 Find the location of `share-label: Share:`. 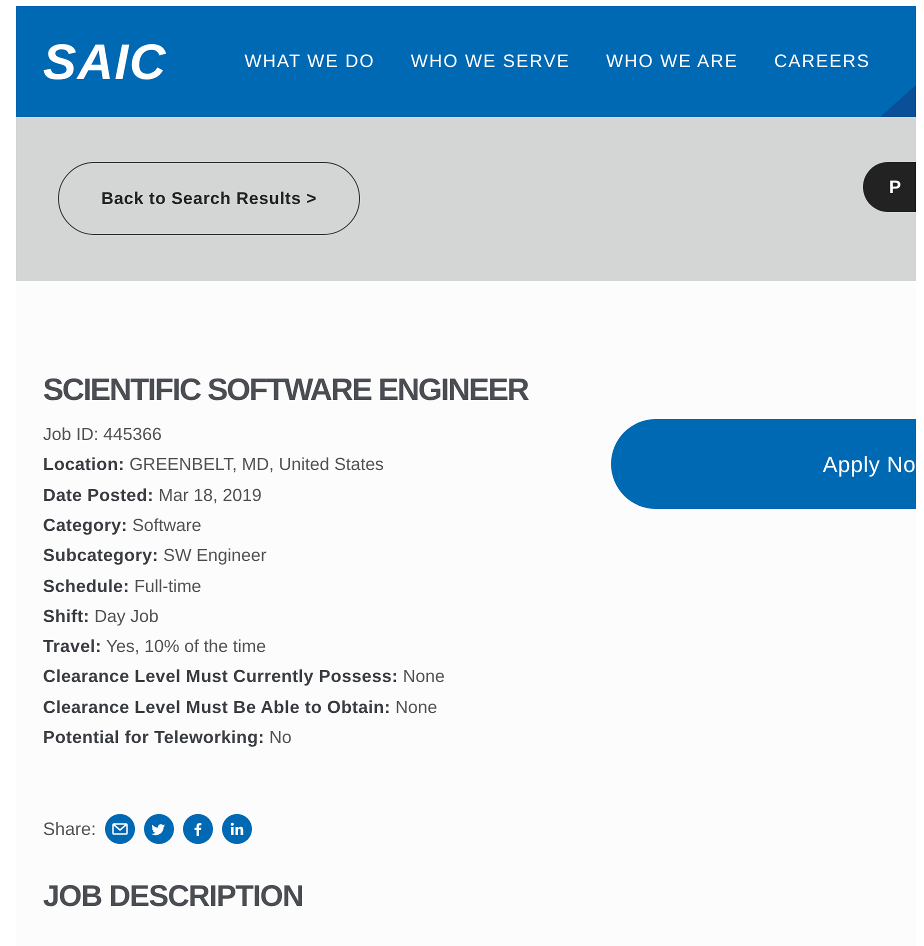

share-label: Share: is located at coordinates (69, 829).